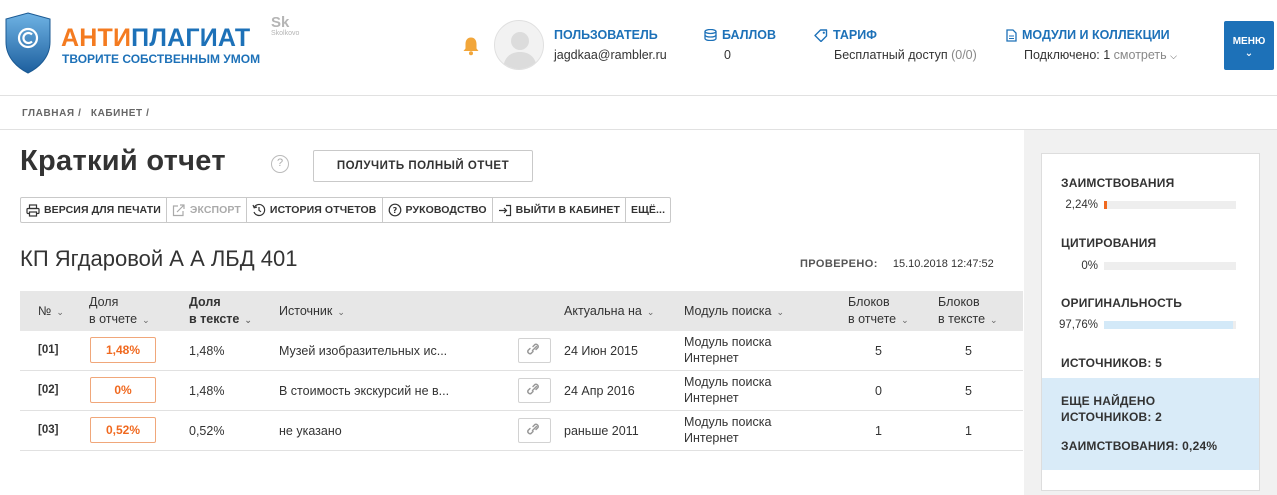  What do you see at coordinates (315, 210) in the screenshot?
I see `reports-history-button: ИСТОРИЯ ОТЧЕТОВ` at bounding box center [315, 210].